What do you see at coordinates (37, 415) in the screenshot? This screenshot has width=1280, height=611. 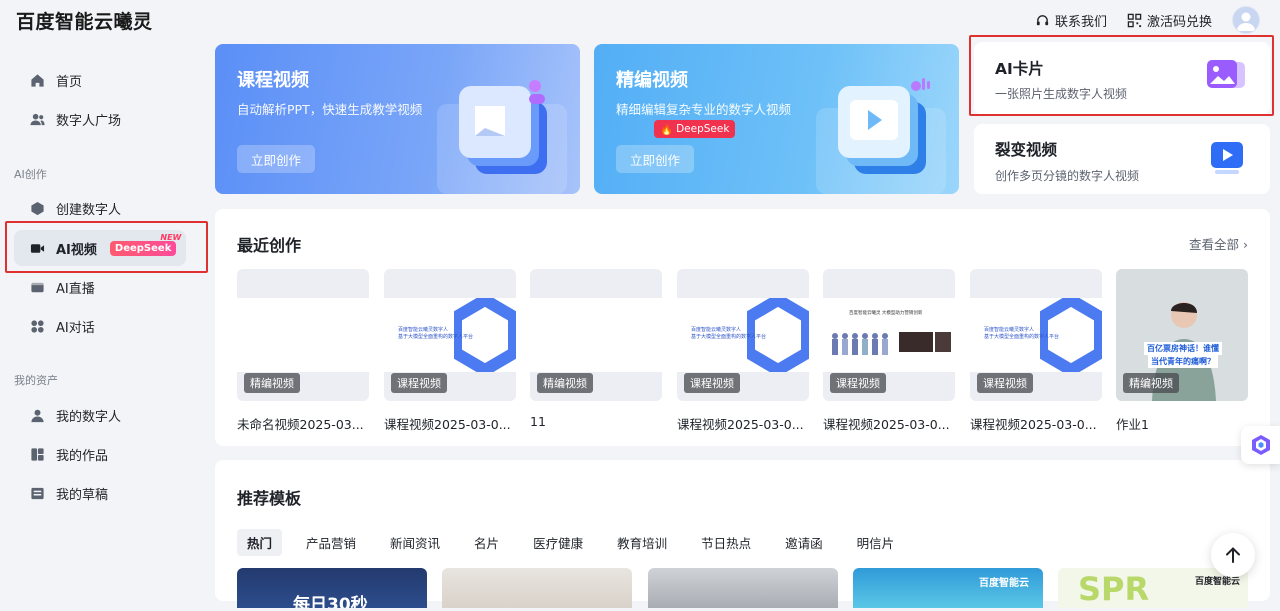 I see `person-icon` at bounding box center [37, 415].